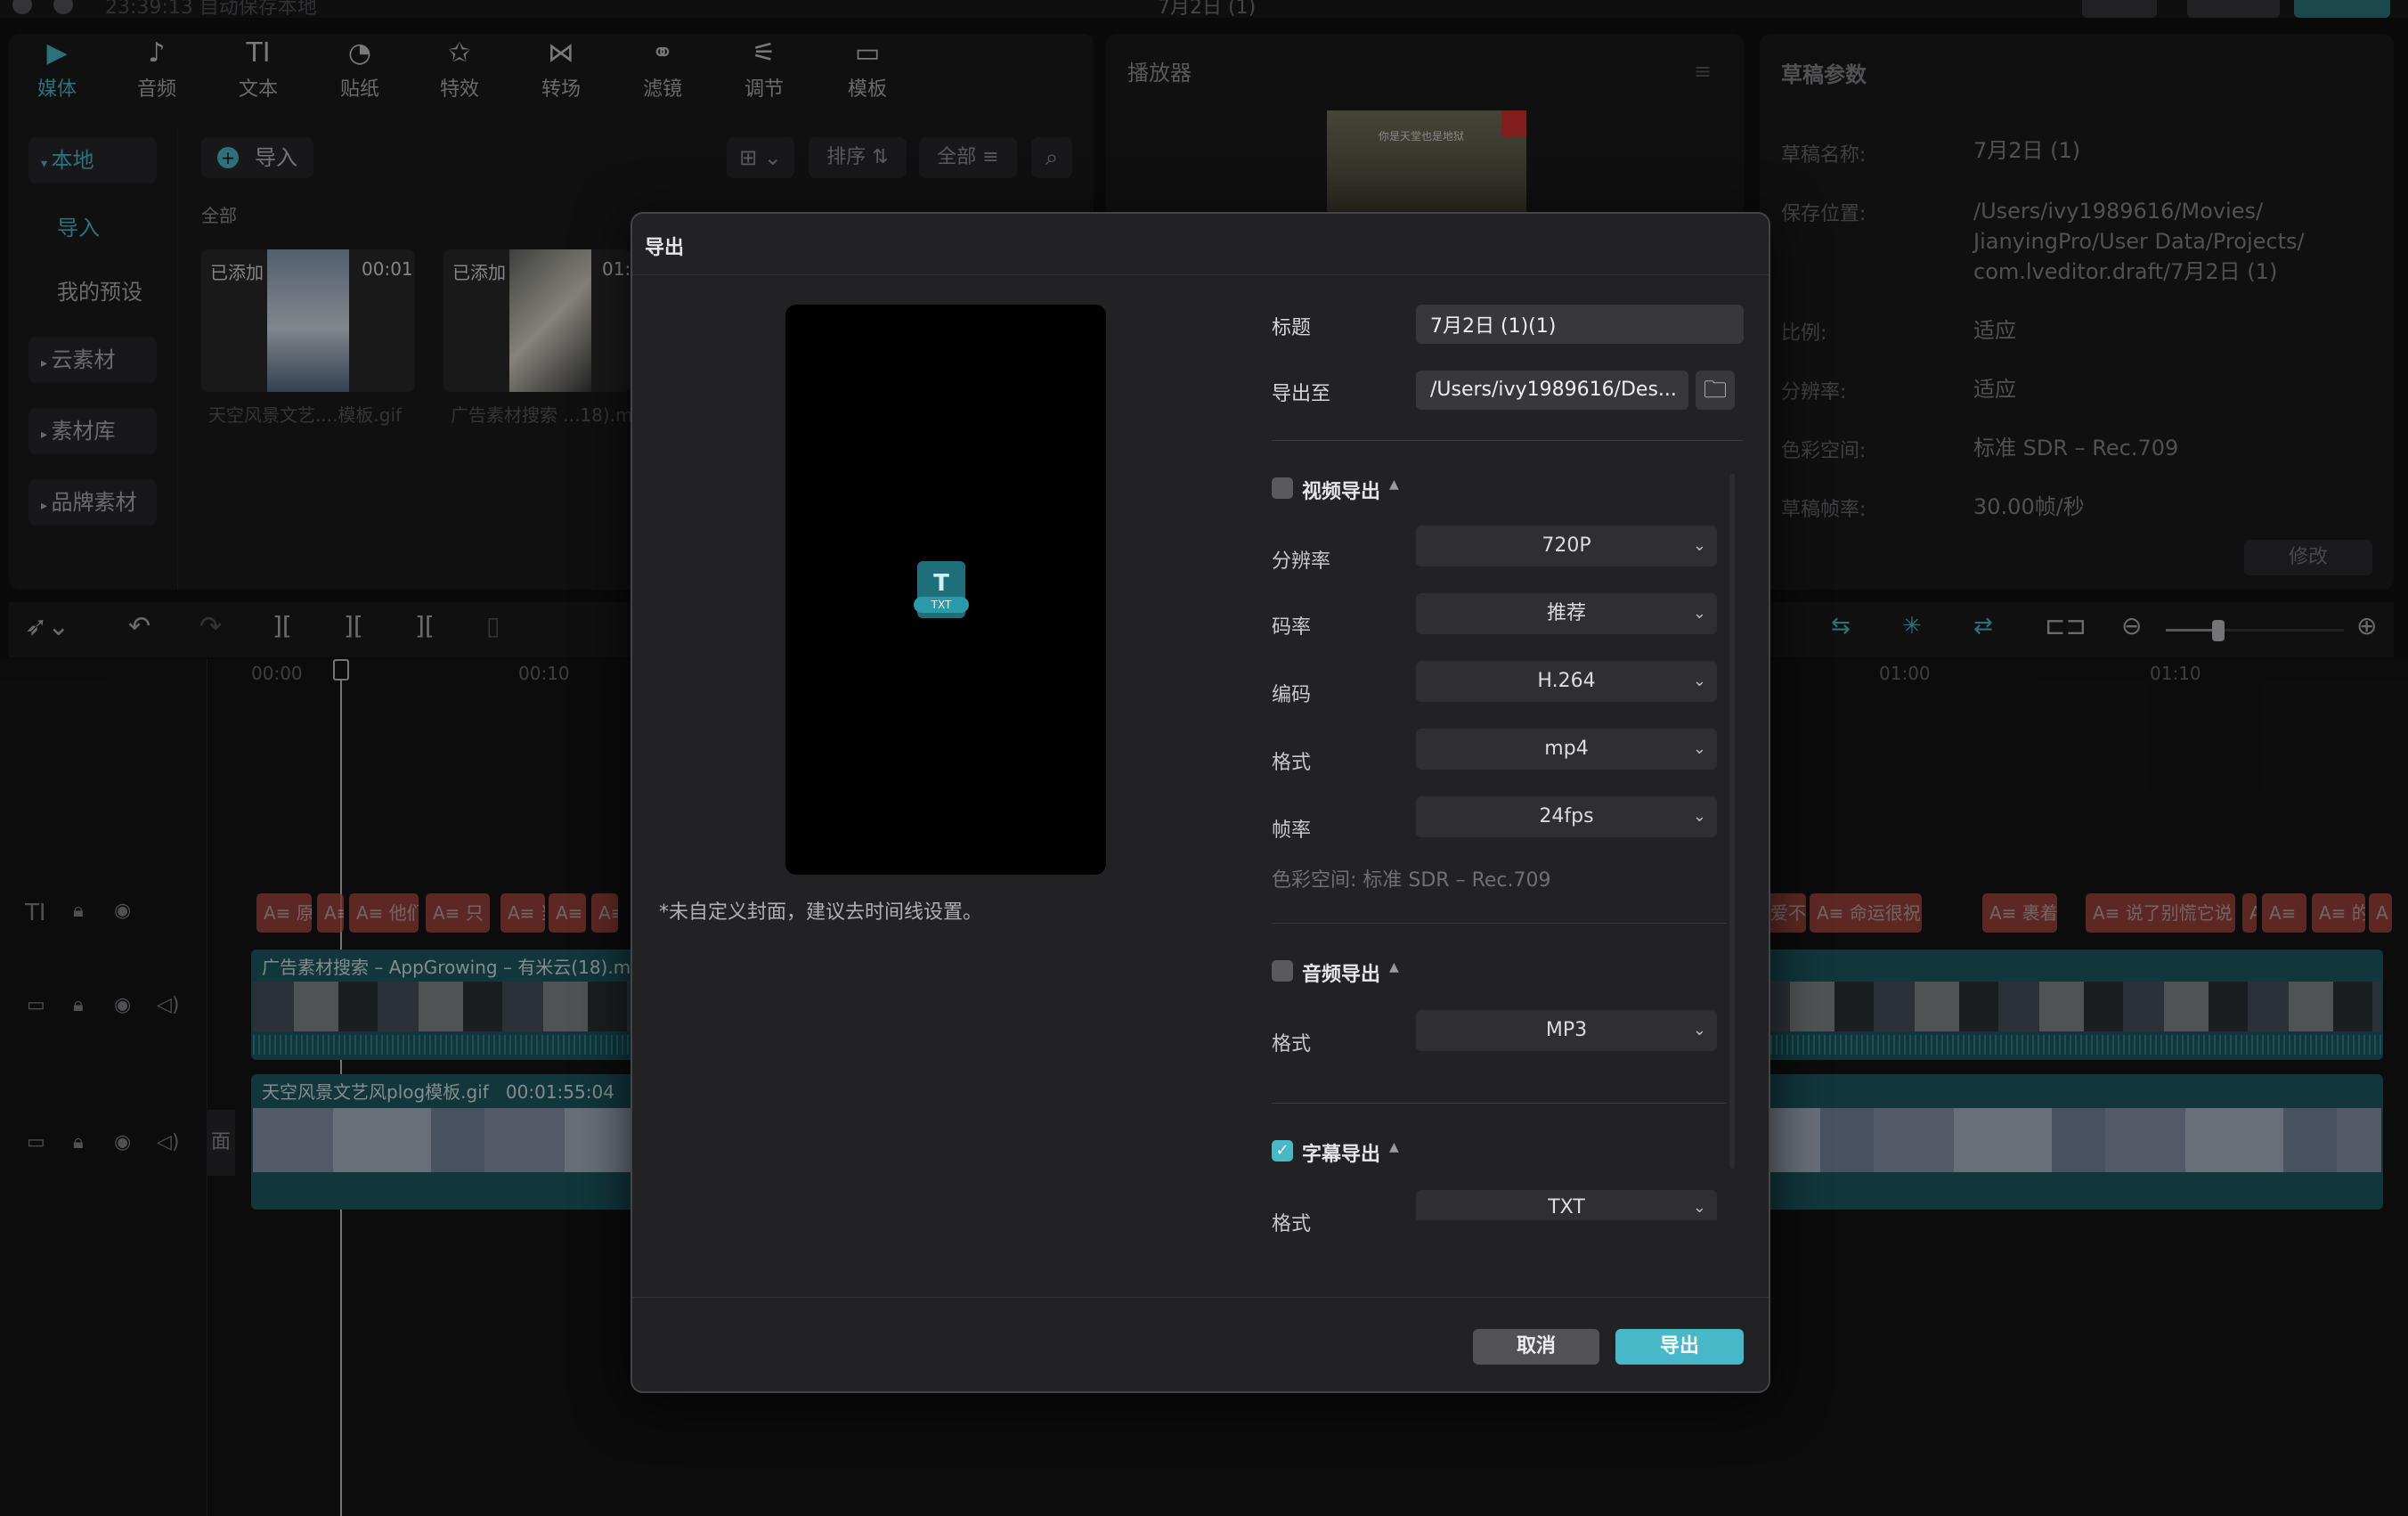  I want to click on resolution-select: 720P ⌄, so click(1566, 546).